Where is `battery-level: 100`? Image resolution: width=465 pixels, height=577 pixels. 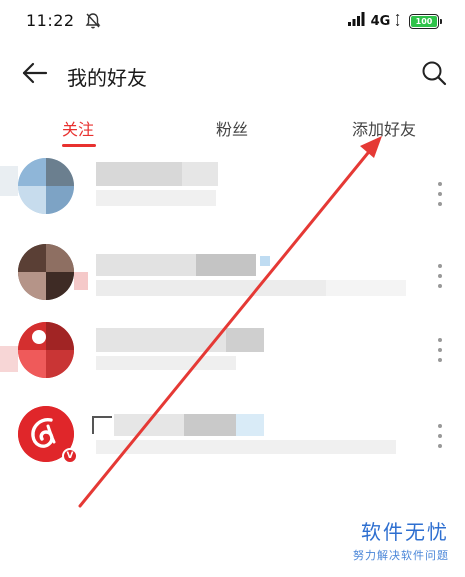 battery-level: 100 is located at coordinates (424, 21).